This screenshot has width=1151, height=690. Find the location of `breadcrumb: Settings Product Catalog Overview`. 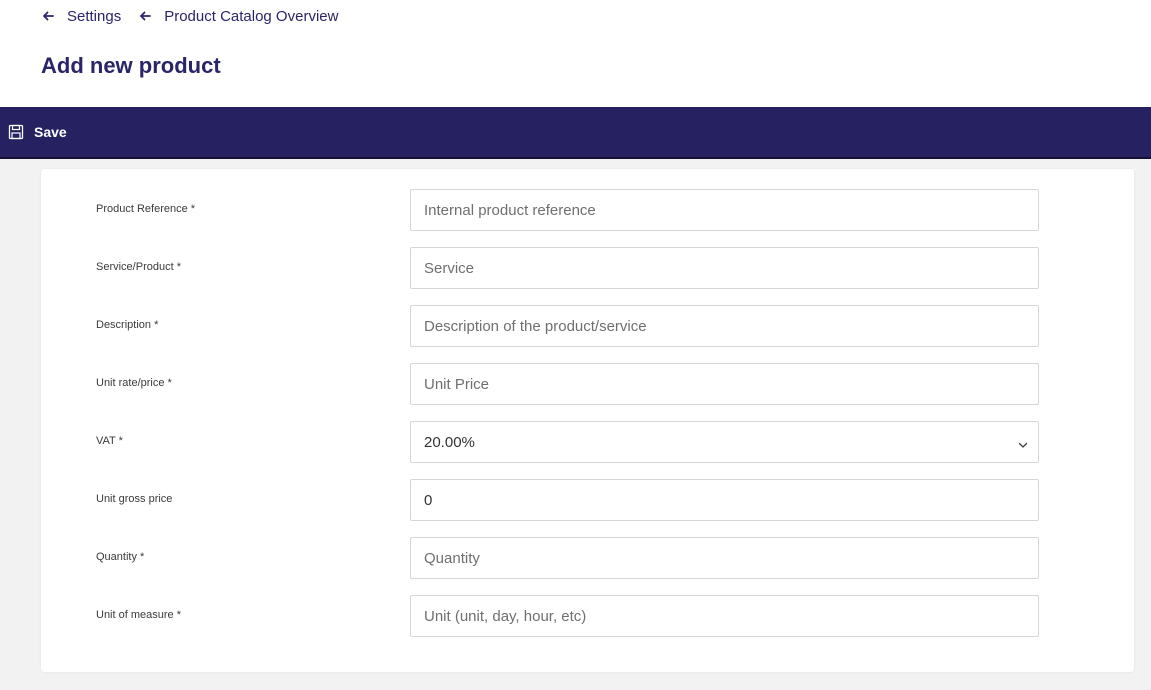

breadcrumb: Settings Product Catalog Overview is located at coordinates (198, 16).